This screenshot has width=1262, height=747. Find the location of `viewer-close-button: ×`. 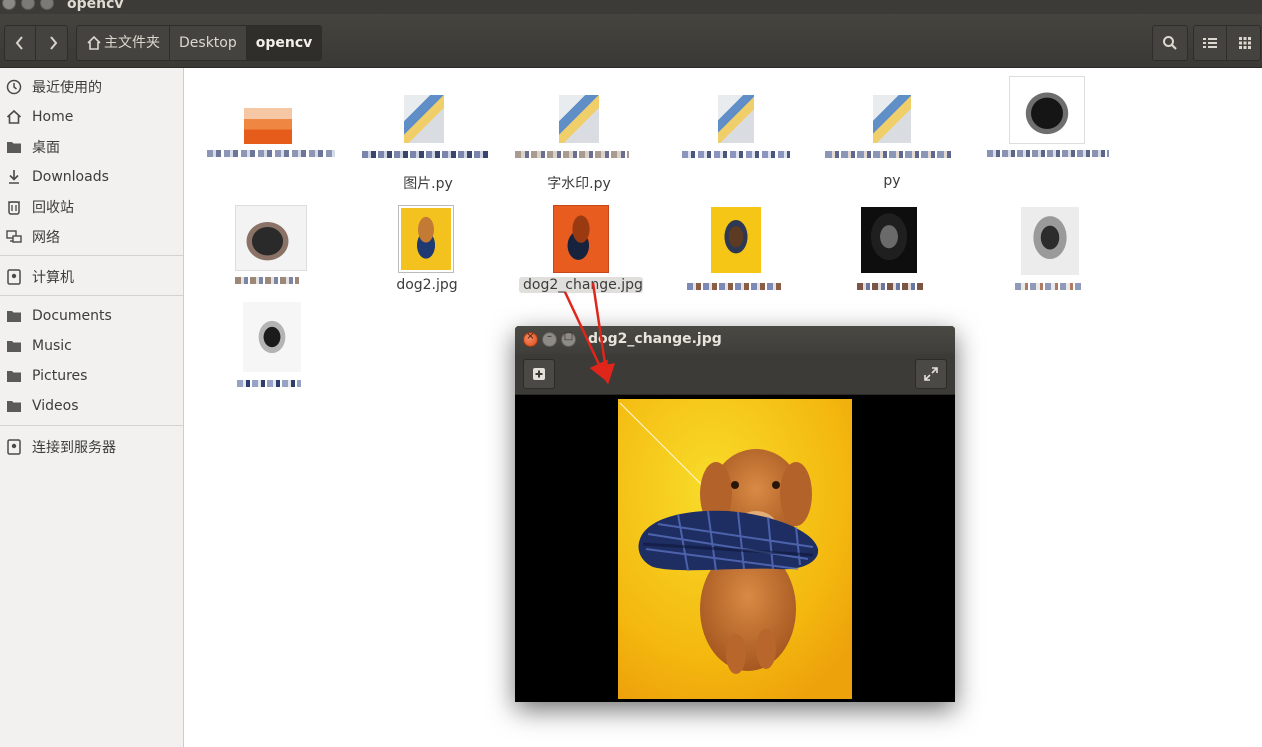

viewer-close-button: × is located at coordinates (530, 339).